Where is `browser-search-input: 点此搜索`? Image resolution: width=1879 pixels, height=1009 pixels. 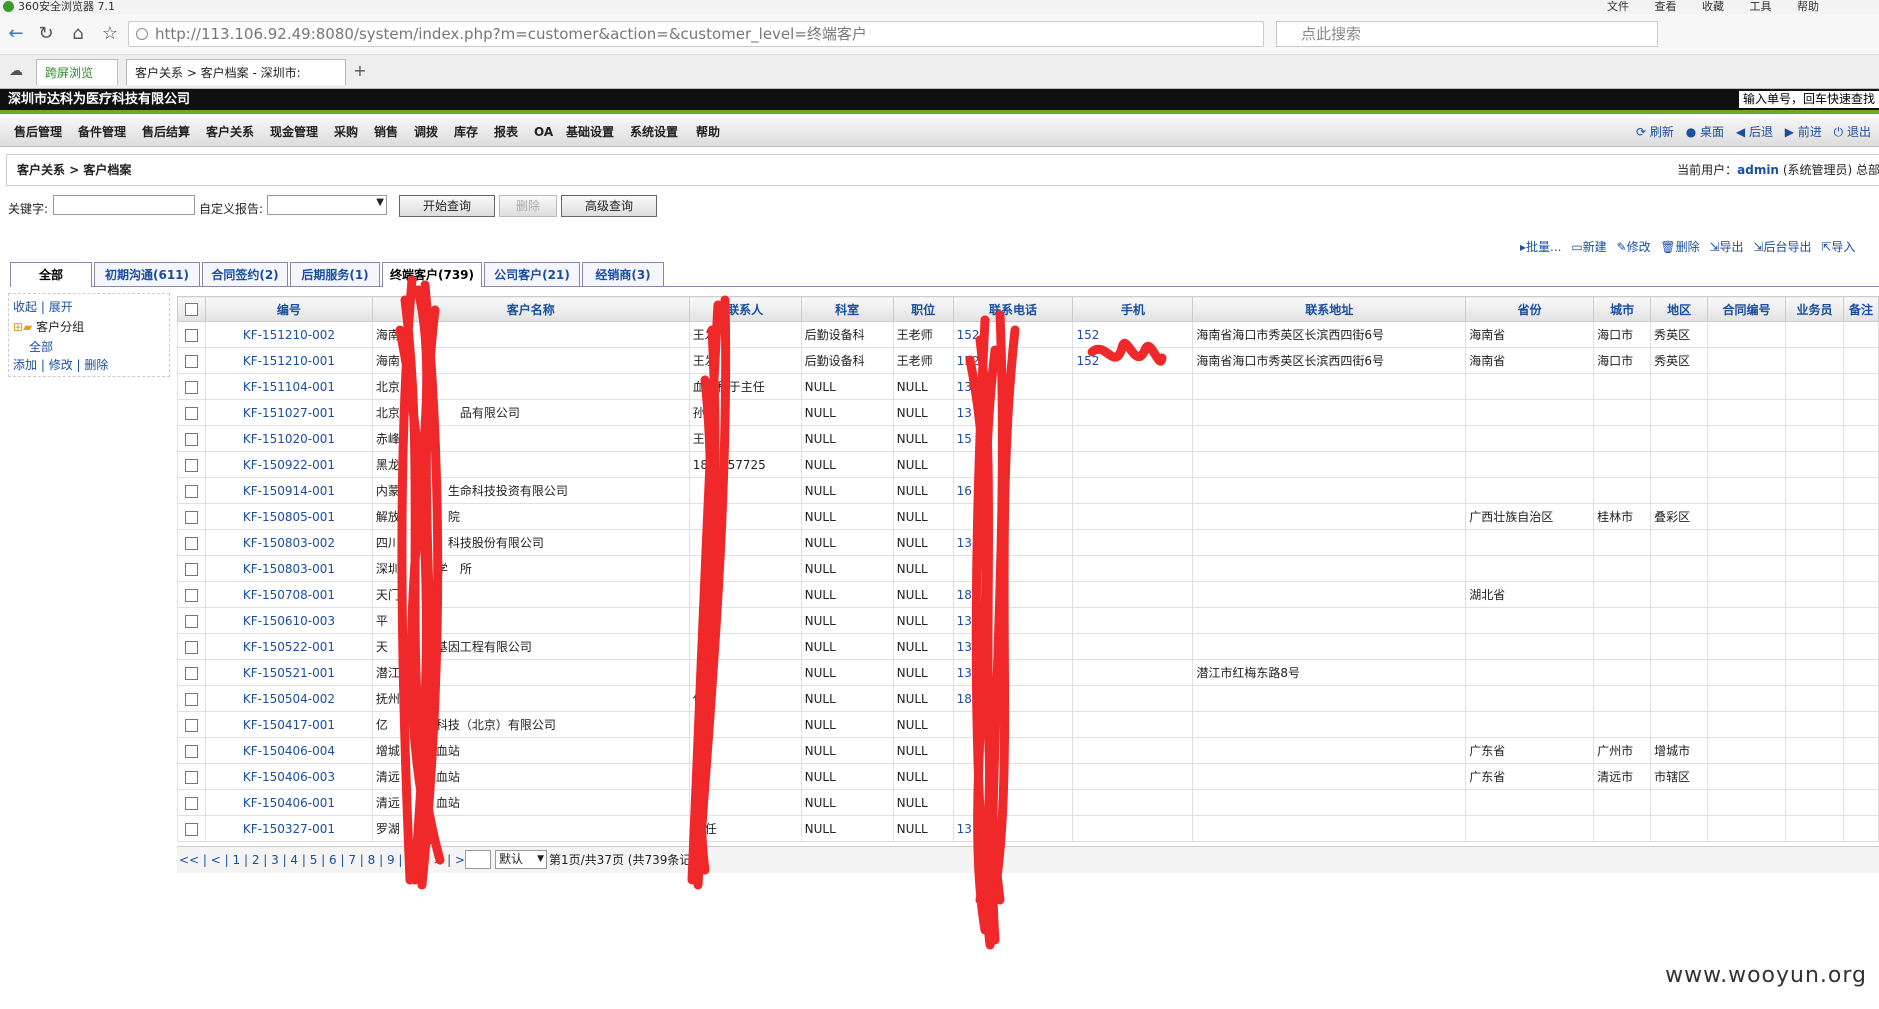
browser-search-input: 点此搜索 is located at coordinates (1467, 34).